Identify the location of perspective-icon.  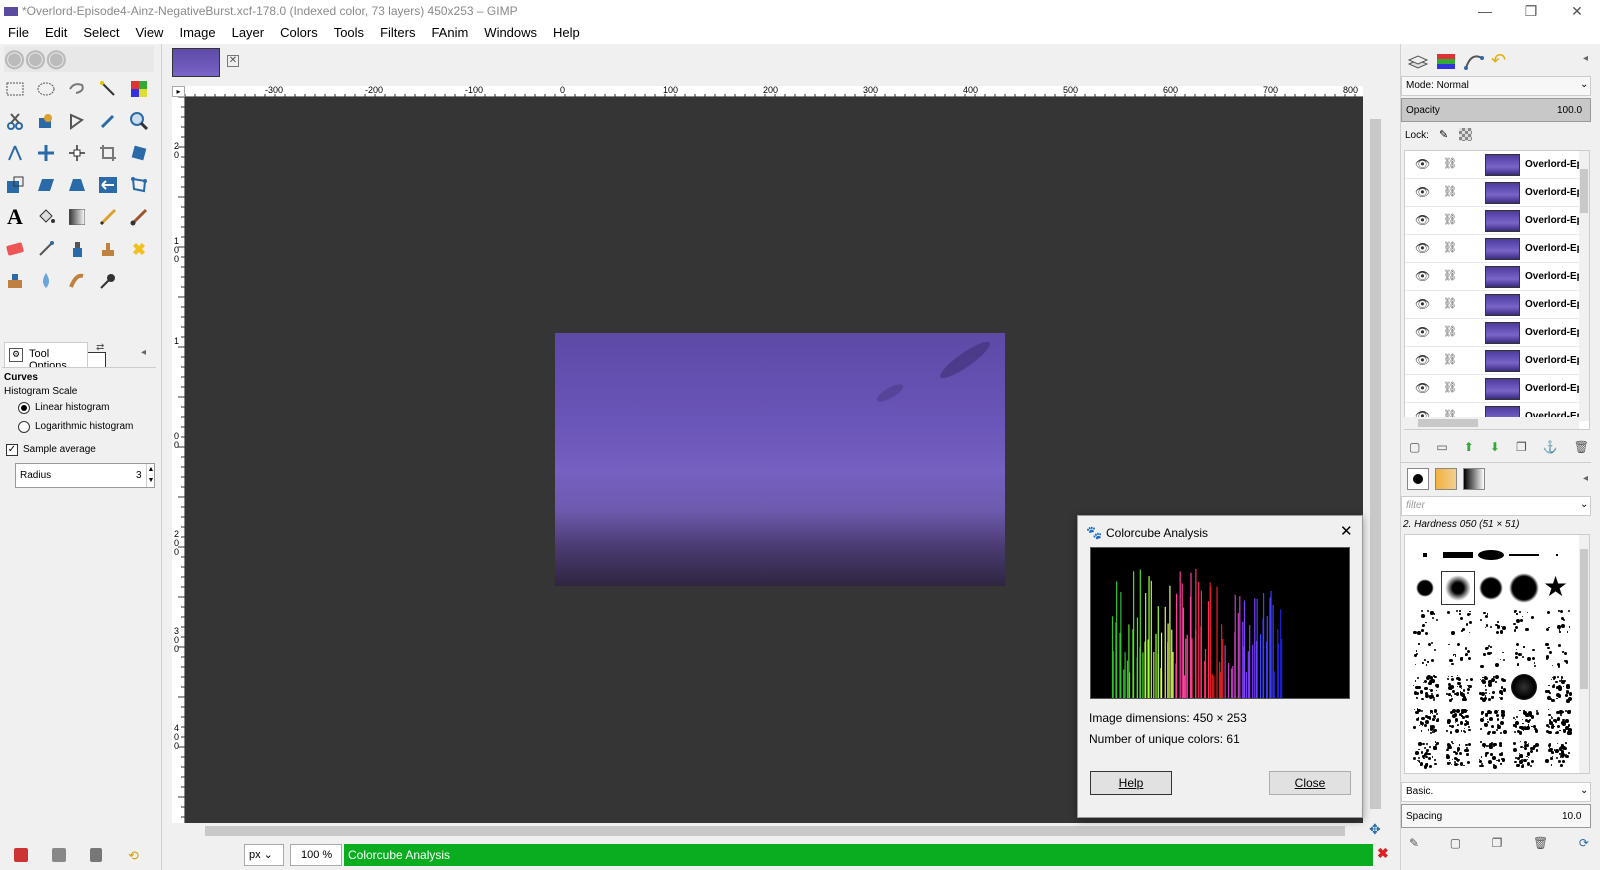
(77, 185).